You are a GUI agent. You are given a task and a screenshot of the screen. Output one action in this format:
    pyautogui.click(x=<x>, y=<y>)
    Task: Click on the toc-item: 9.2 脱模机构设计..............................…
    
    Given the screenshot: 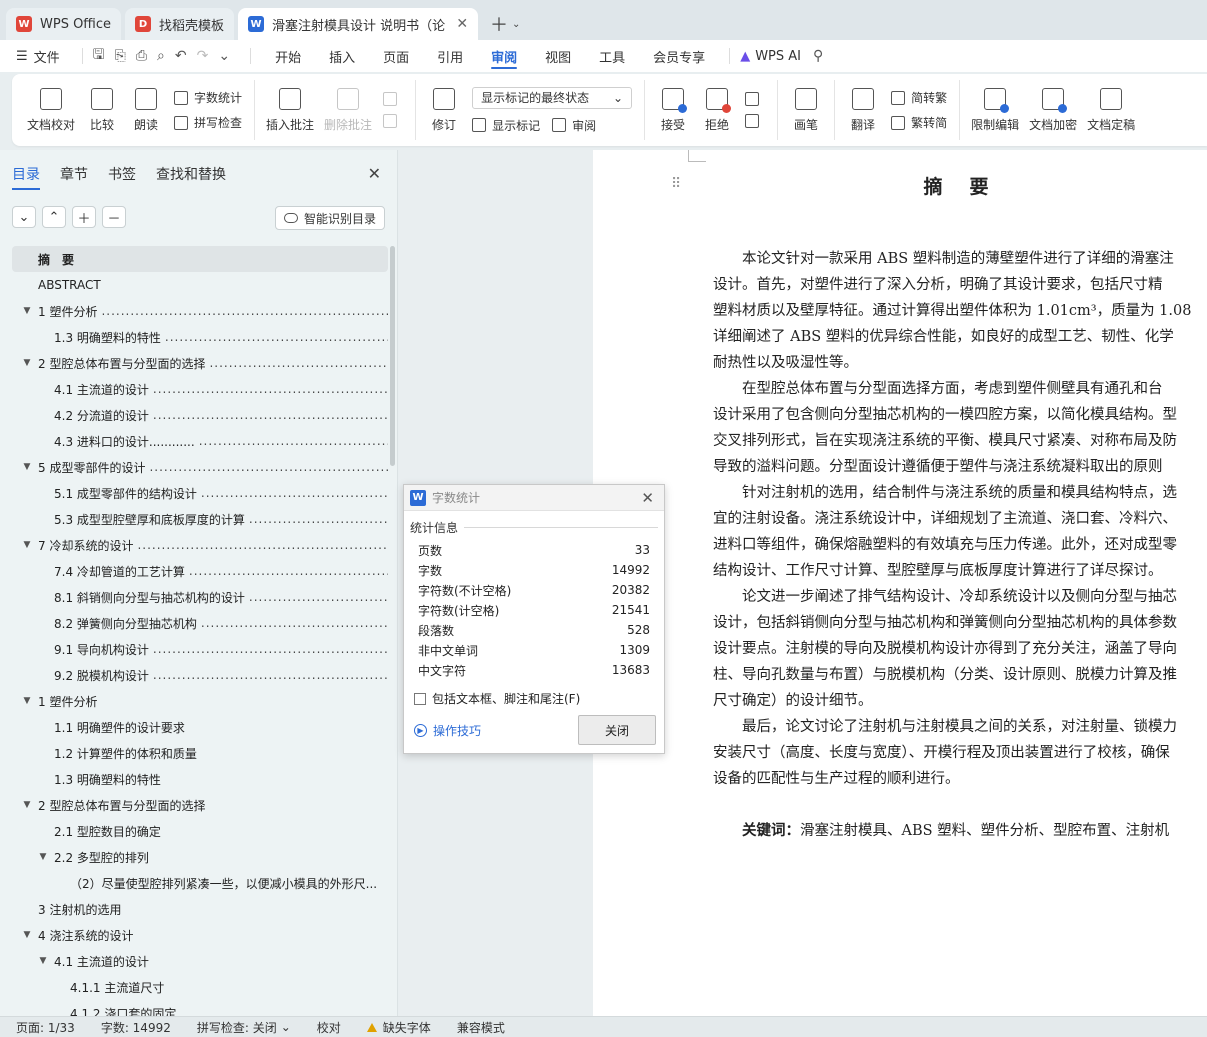 What is the action you would take?
    pyautogui.click(x=200, y=675)
    